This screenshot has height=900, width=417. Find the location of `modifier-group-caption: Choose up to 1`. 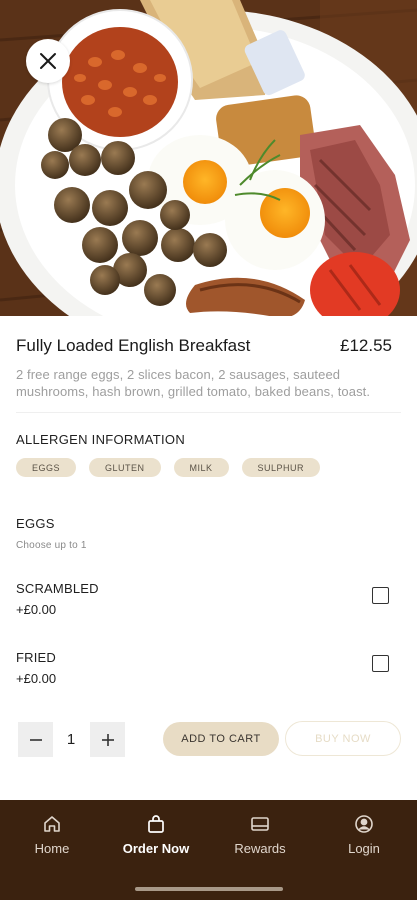

modifier-group-caption: Choose up to 1 is located at coordinates (51, 545).